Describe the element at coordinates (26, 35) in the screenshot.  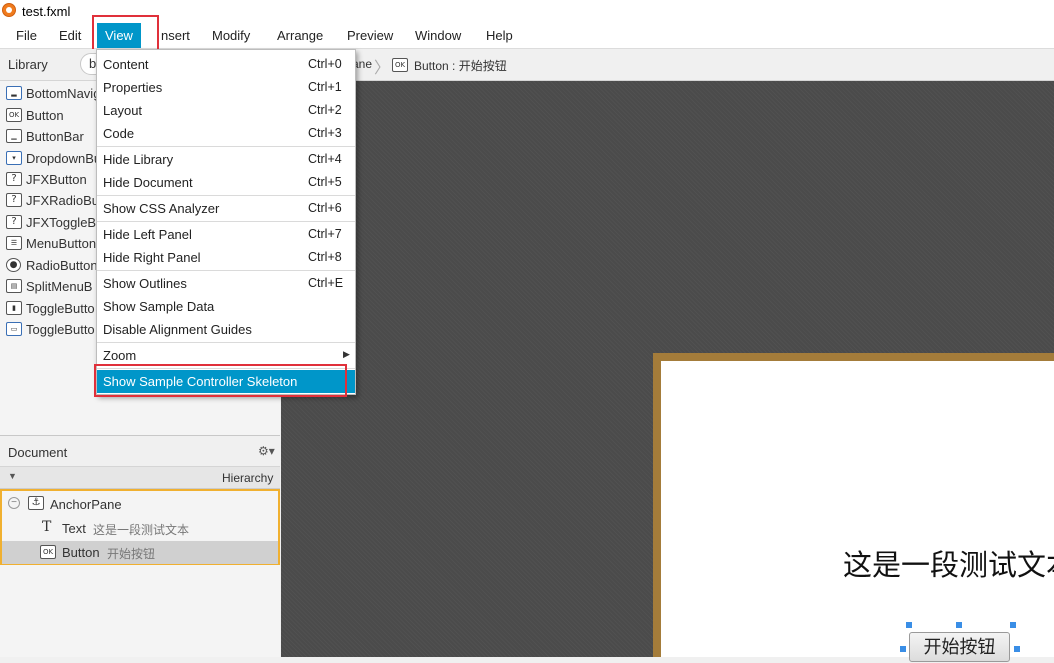
I see `menu-file: File` at that location.